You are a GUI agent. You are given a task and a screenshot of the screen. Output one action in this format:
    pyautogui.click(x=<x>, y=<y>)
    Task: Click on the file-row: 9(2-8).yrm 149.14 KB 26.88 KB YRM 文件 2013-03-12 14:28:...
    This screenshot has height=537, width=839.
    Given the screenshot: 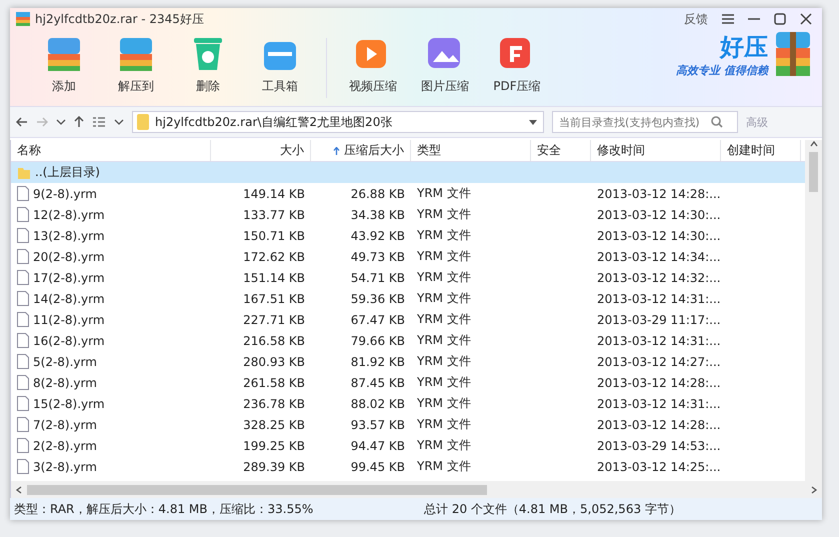 What is the action you would take?
    pyautogui.click(x=408, y=193)
    